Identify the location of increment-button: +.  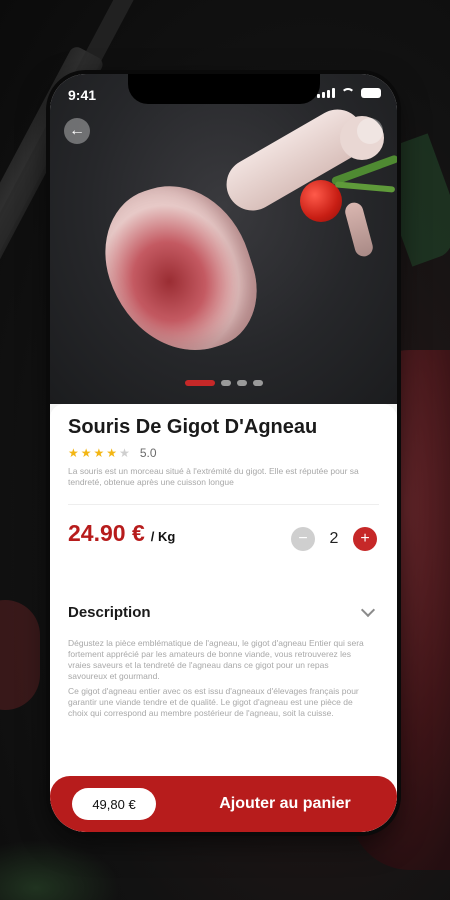
(365, 539).